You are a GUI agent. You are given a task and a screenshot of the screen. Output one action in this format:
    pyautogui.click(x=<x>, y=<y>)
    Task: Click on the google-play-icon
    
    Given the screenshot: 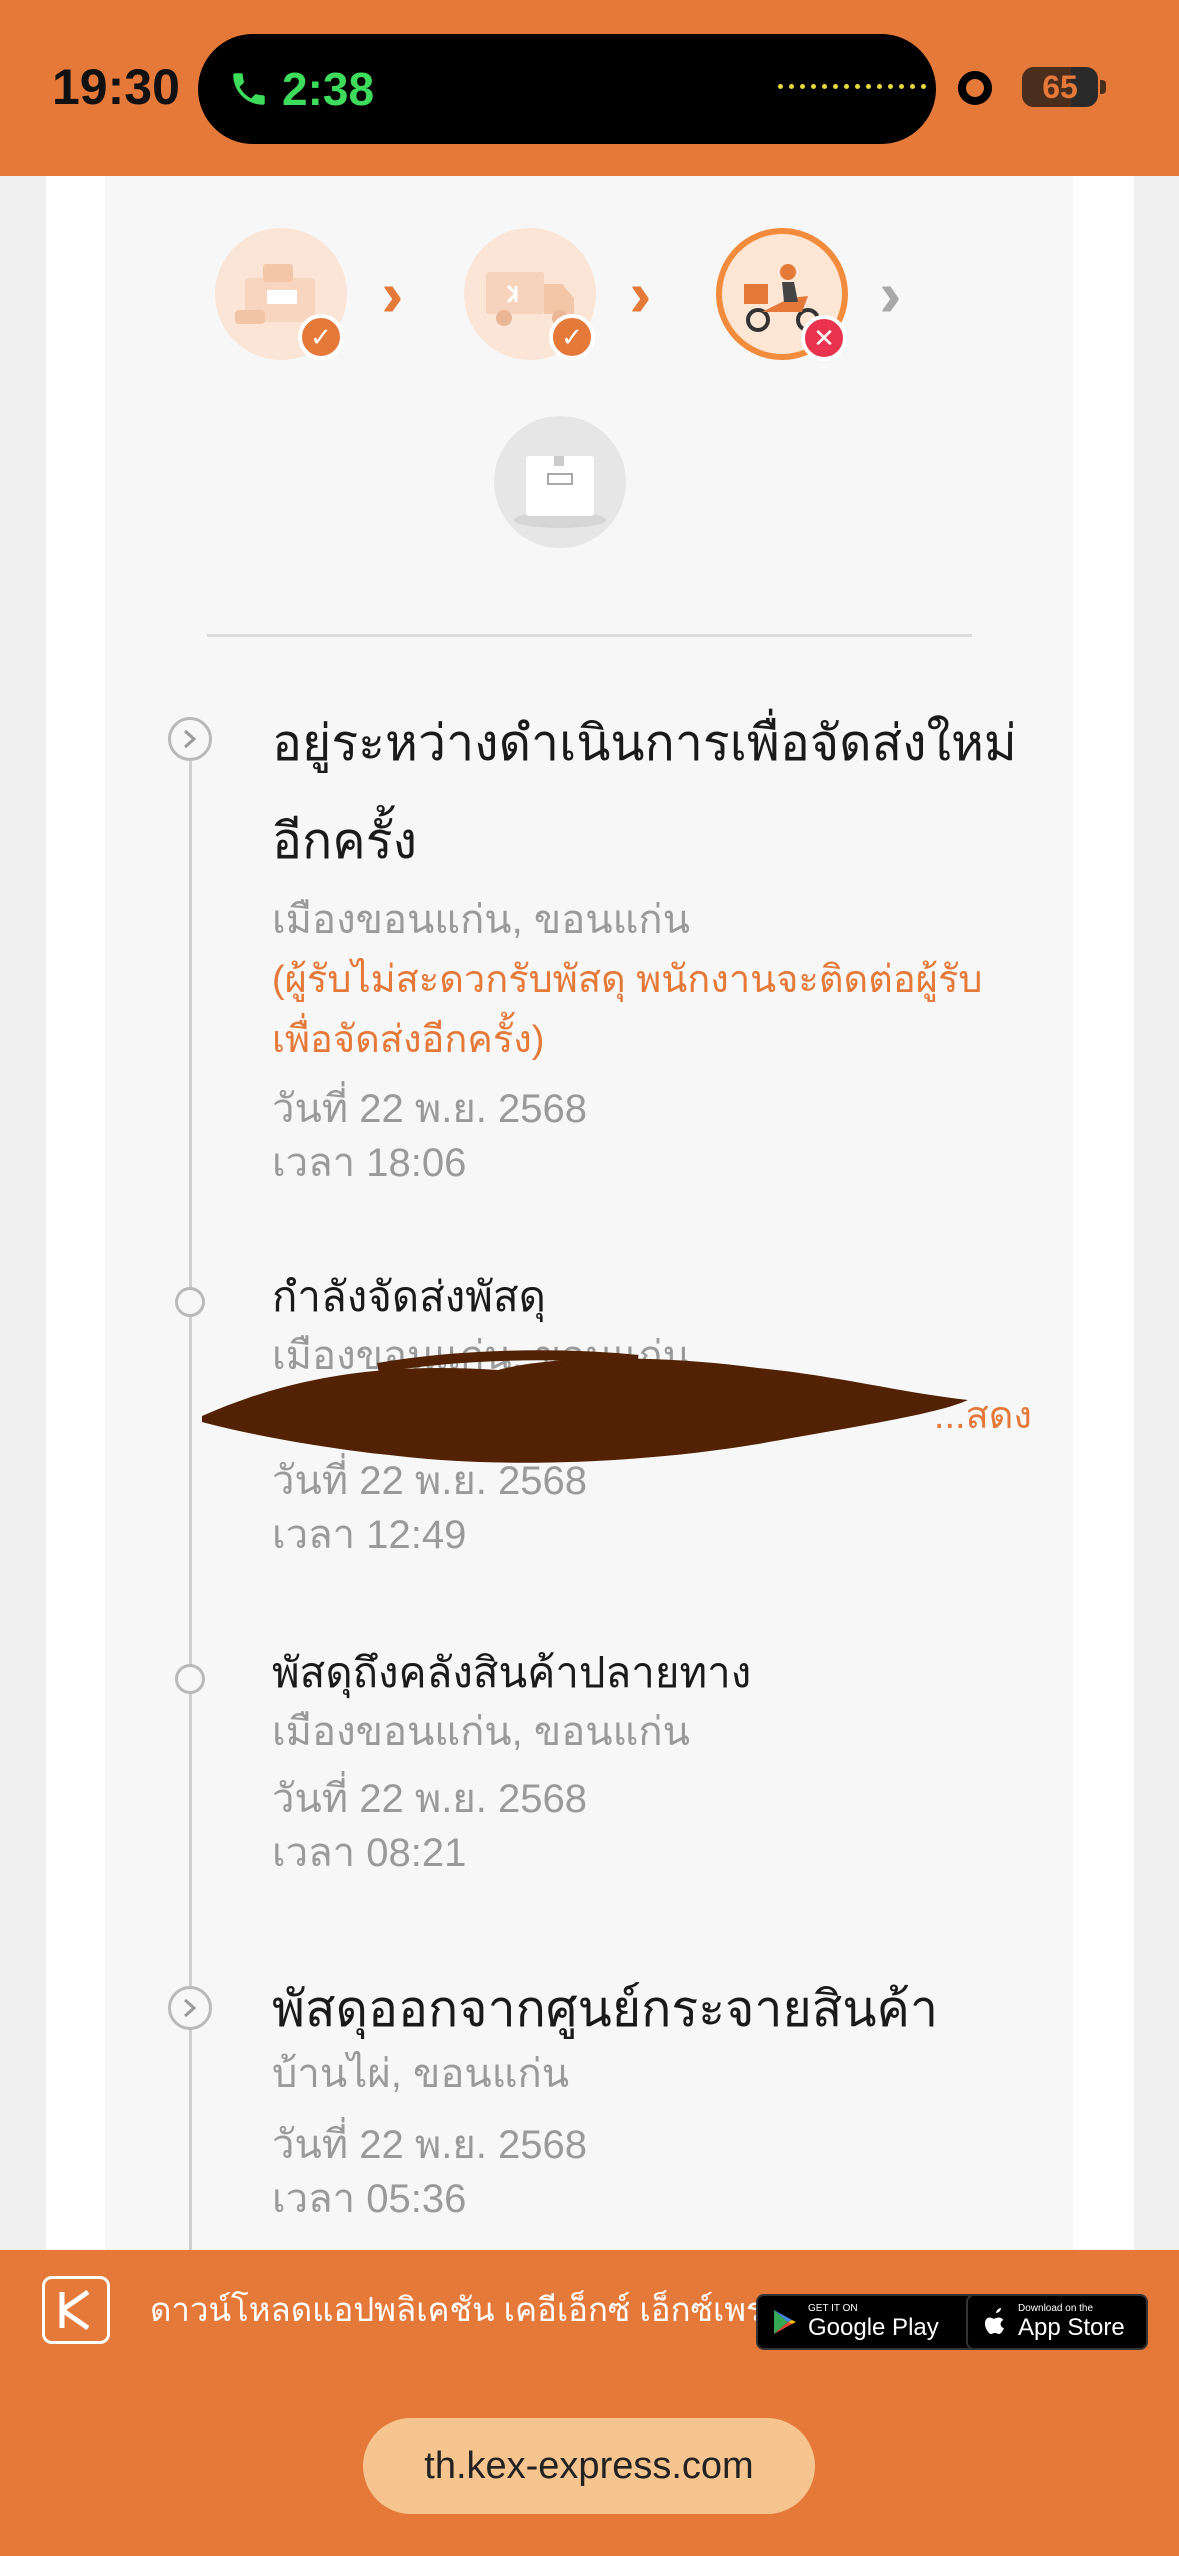 What is the action you would take?
    pyautogui.click(x=785, y=2322)
    